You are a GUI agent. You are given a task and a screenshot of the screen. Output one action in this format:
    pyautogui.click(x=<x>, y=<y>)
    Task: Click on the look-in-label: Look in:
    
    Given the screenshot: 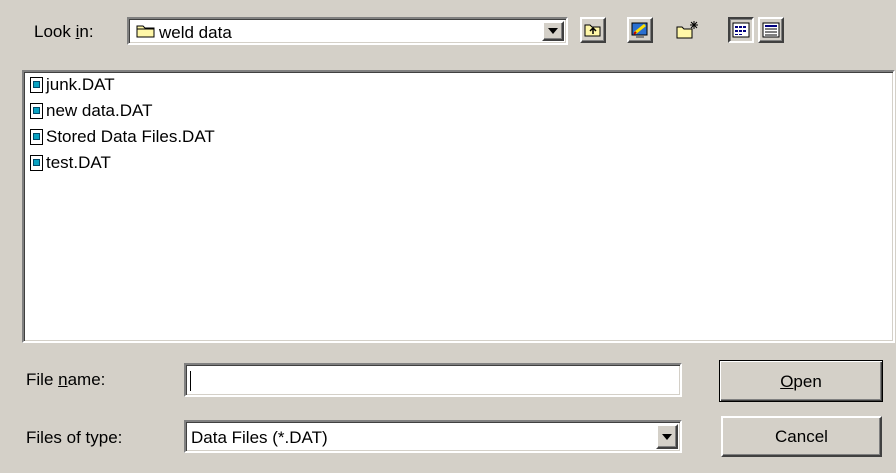 What is the action you would take?
    pyautogui.click(x=64, y=31)
    